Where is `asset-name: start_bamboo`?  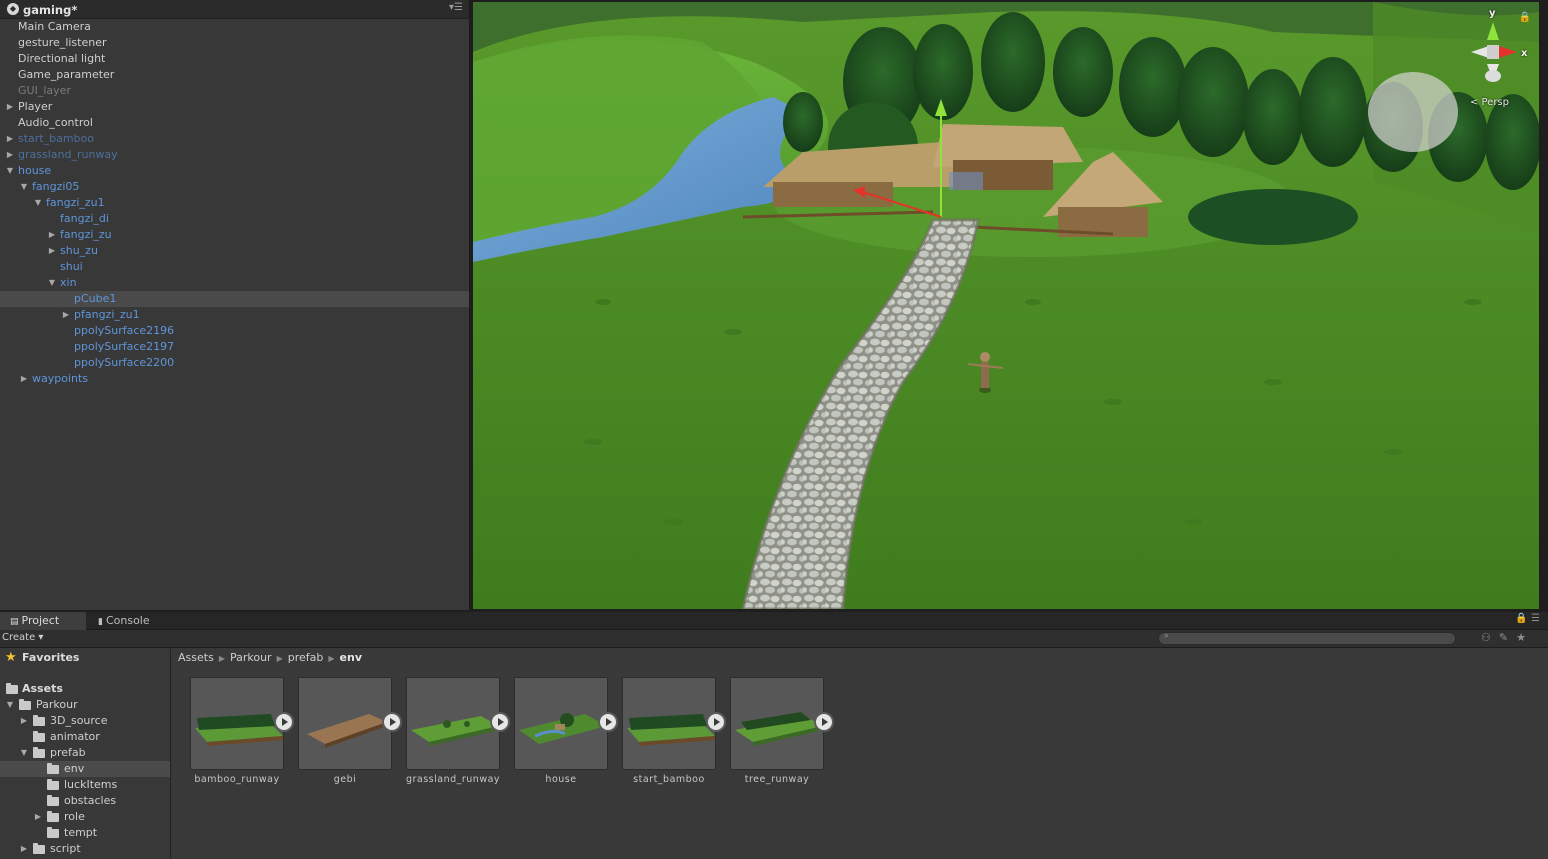
asset-name: start_bamboo is located at coordinates (669, 779).